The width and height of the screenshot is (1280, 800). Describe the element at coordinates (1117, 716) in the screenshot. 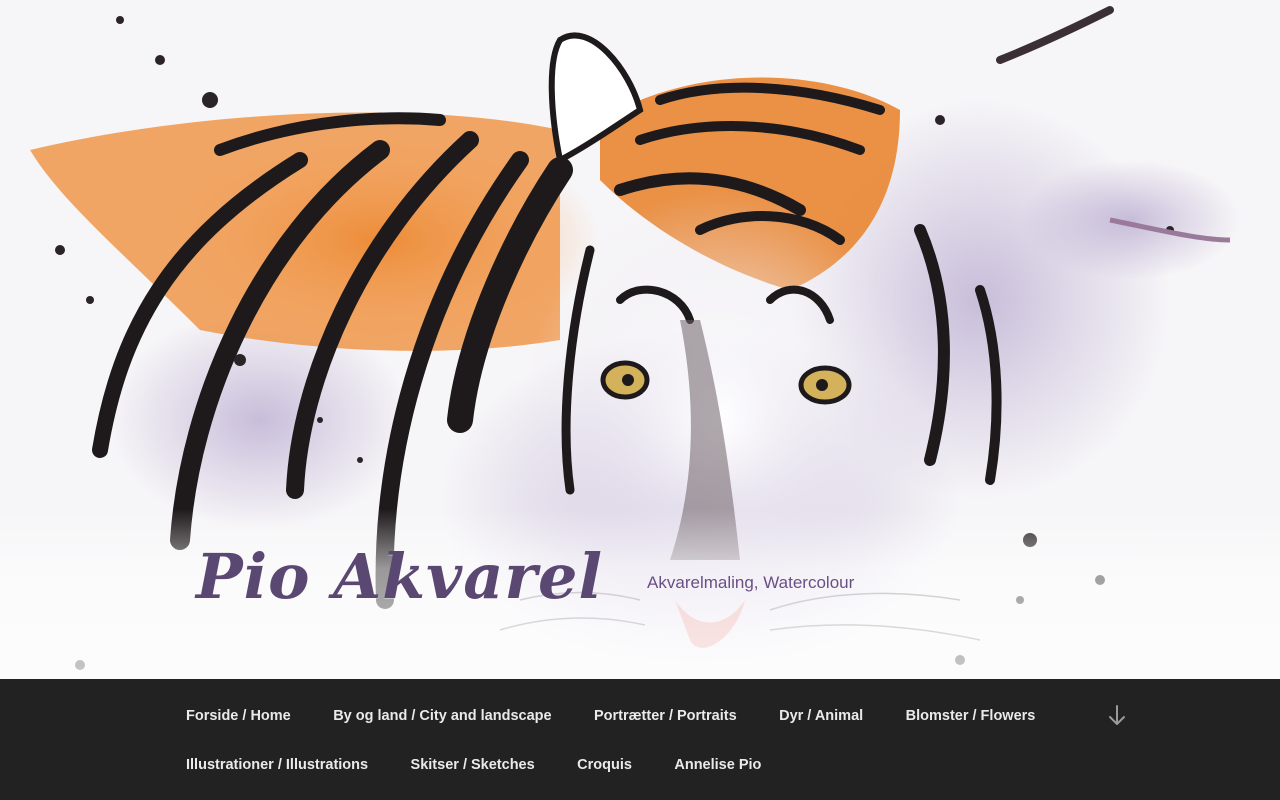

I see `arrow-down-icon` at that location.